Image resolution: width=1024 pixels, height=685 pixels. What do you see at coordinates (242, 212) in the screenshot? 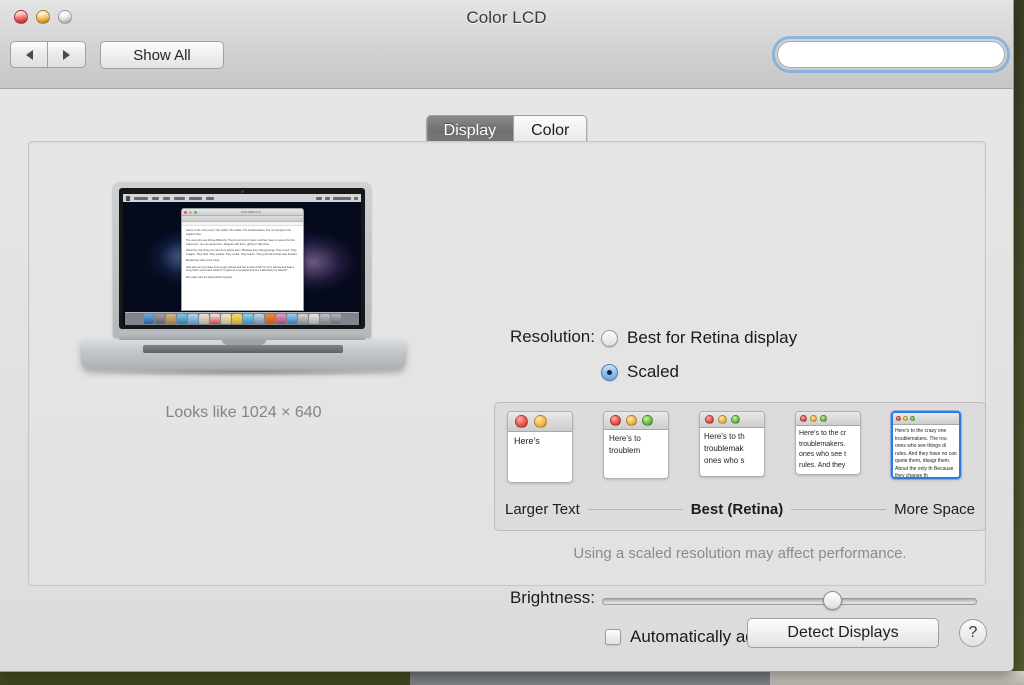
I see `preview-window-titlebar: Think Different.rtf` at bounding box center [242, 212].